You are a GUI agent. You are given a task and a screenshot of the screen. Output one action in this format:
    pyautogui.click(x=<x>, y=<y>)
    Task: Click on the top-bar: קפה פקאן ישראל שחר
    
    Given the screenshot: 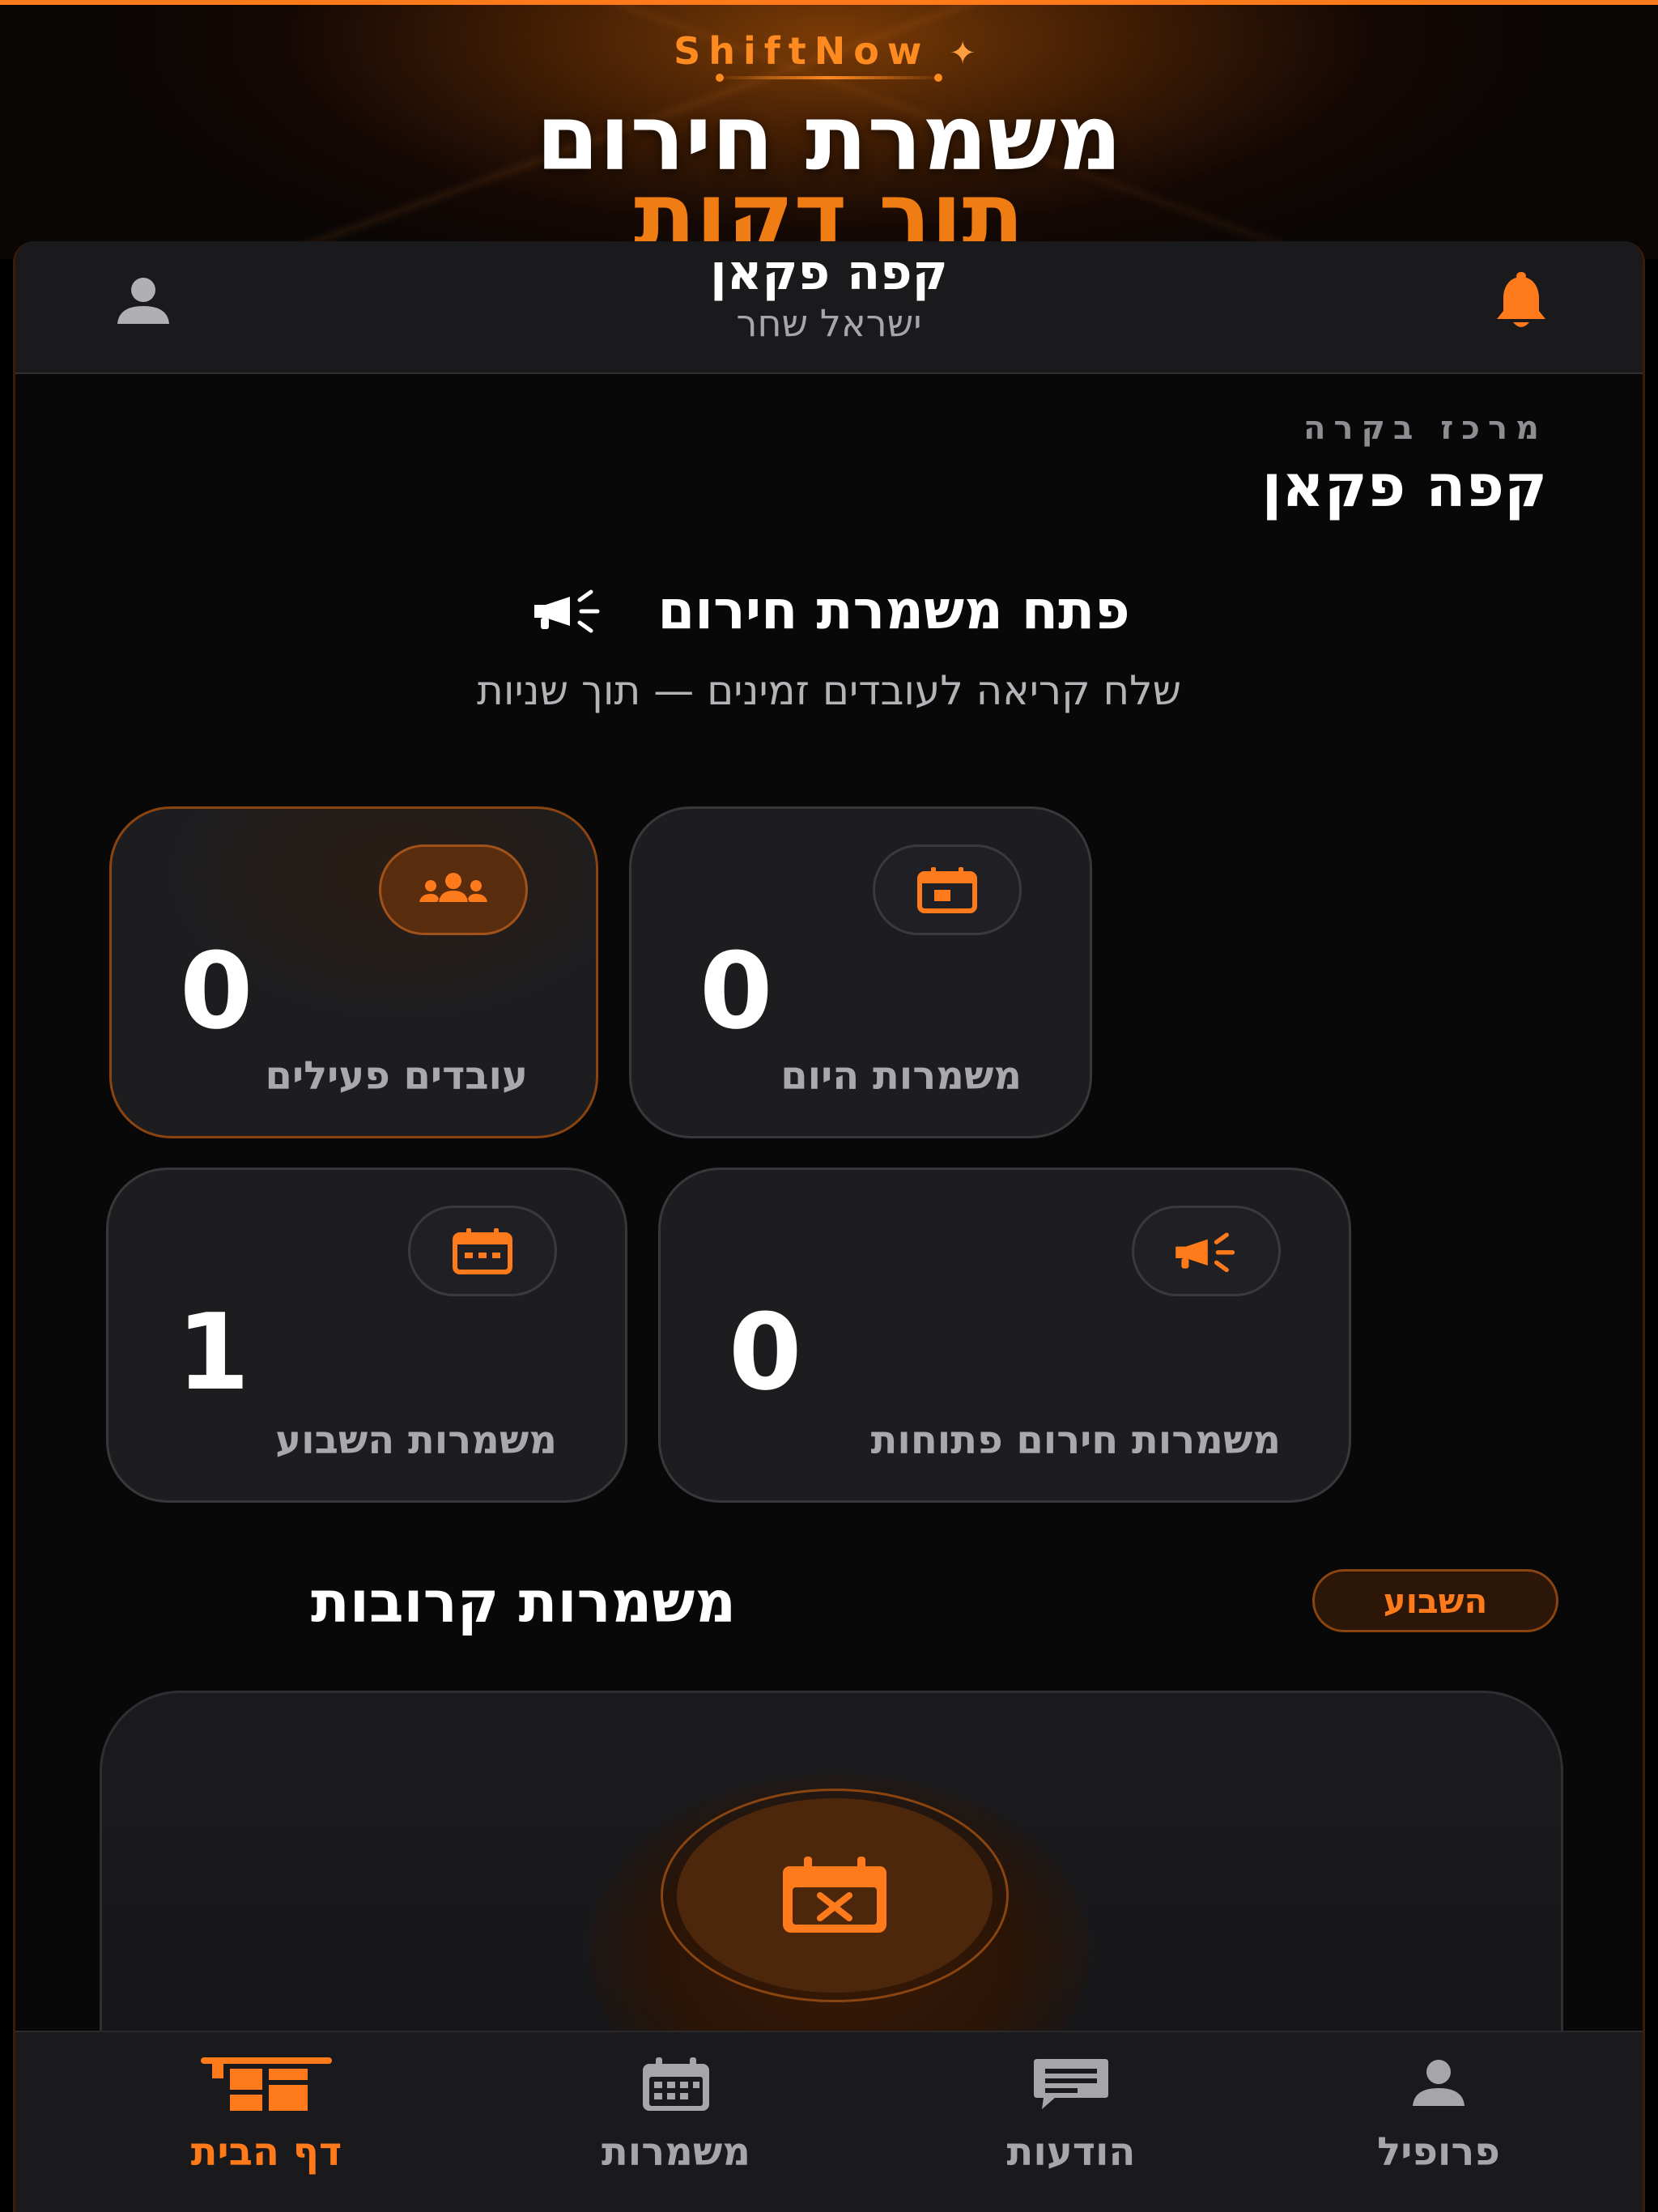 What is the action you would take?
    pyautogui.click(x=829, y=307)
    